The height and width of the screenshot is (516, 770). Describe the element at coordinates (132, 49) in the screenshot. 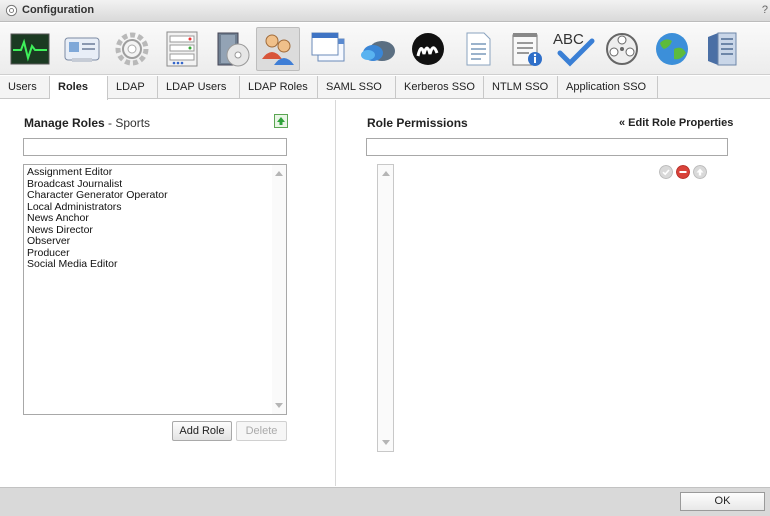

I see `gear-icon` at that location.